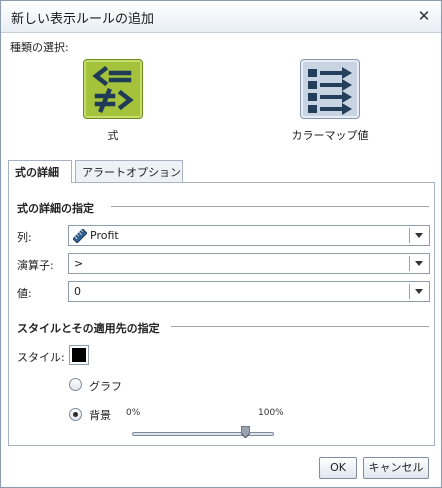  Describe the element at coordinates (105, 386) in the screenshot. I see `apply-graph-label: グラフ` at that location.